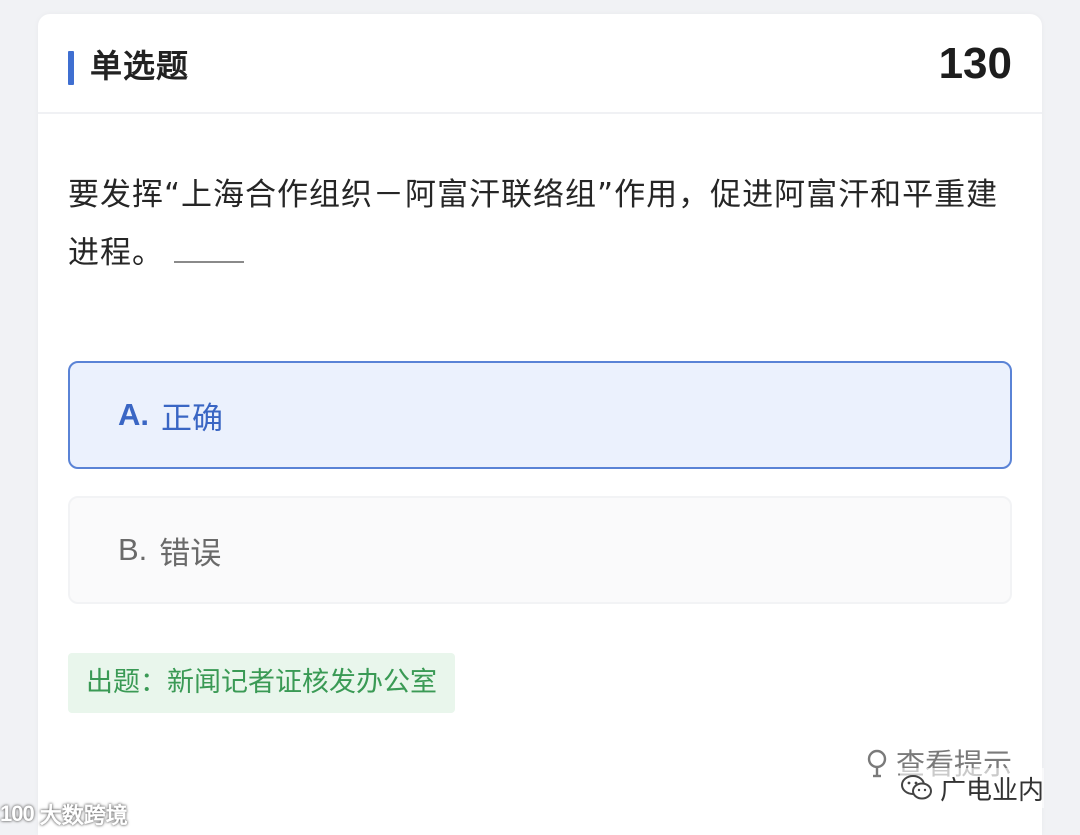  I want to click on watermark-right: 广电业内, so click(971, 788).